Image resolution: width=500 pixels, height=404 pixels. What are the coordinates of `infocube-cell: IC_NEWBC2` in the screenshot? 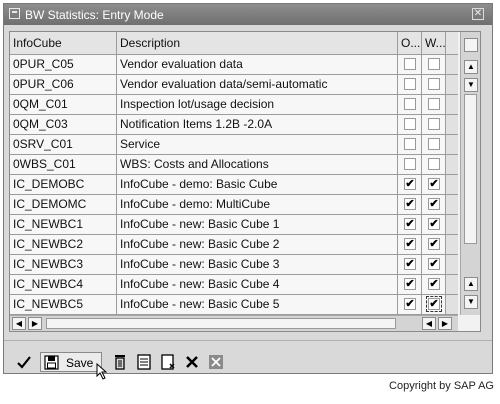 It's located at (63, 245).